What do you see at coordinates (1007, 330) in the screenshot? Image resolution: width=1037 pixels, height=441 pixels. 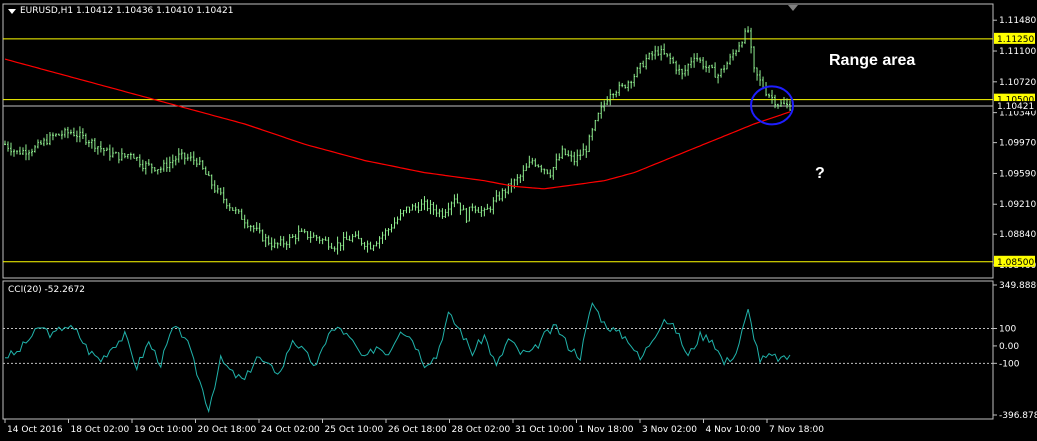 I see `cci-y-tick-label: 100` at bounding box center [1007, 330].